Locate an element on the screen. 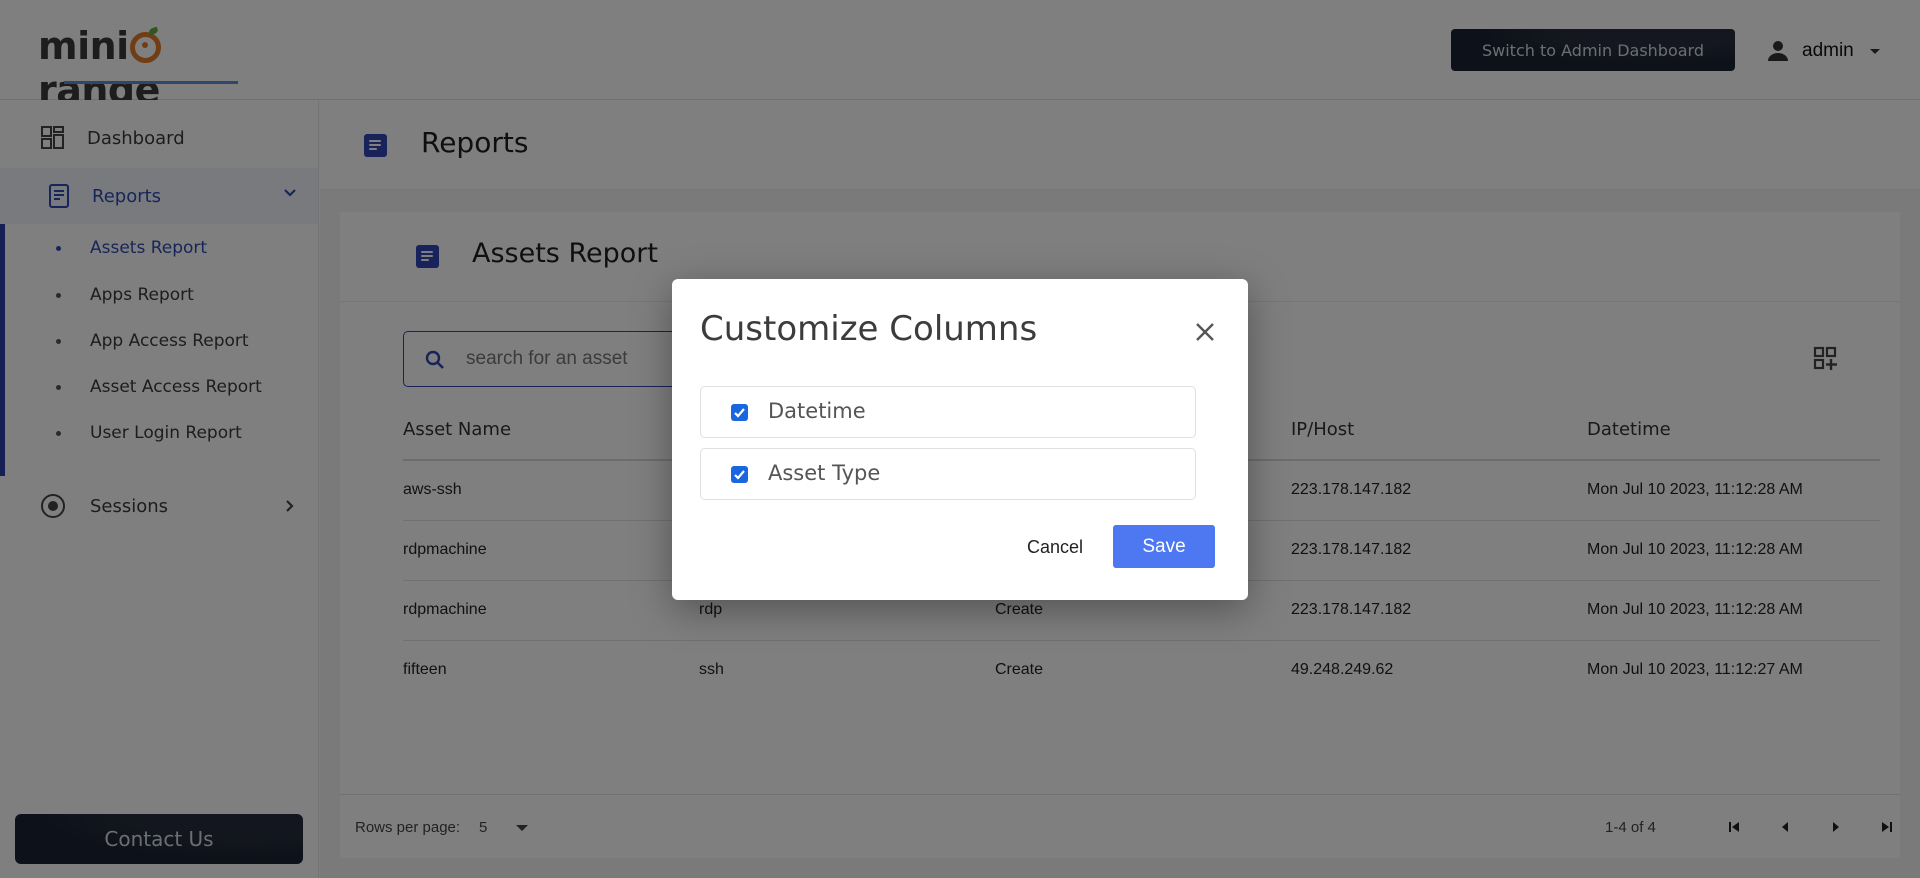 This screenshot has width=1920, height=878. column-option-datetime: Datetime is located at coordinates (948, 412).